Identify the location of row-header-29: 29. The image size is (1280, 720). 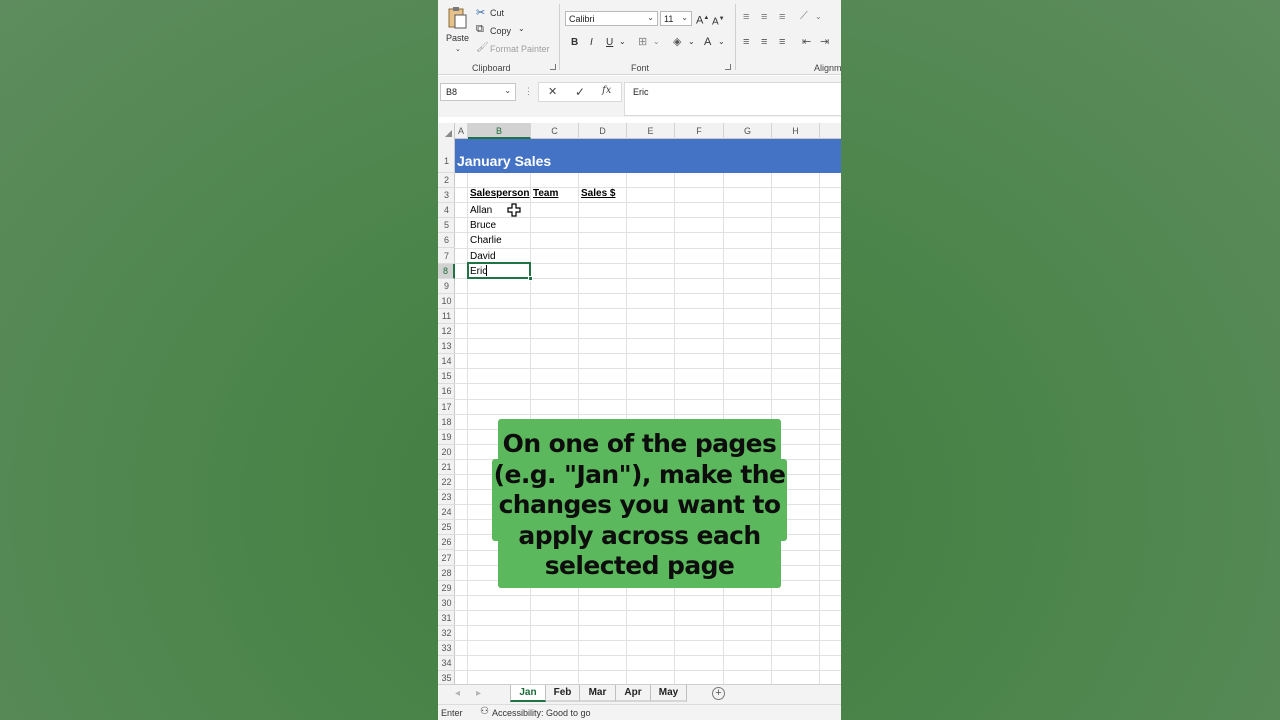
(446, 588).